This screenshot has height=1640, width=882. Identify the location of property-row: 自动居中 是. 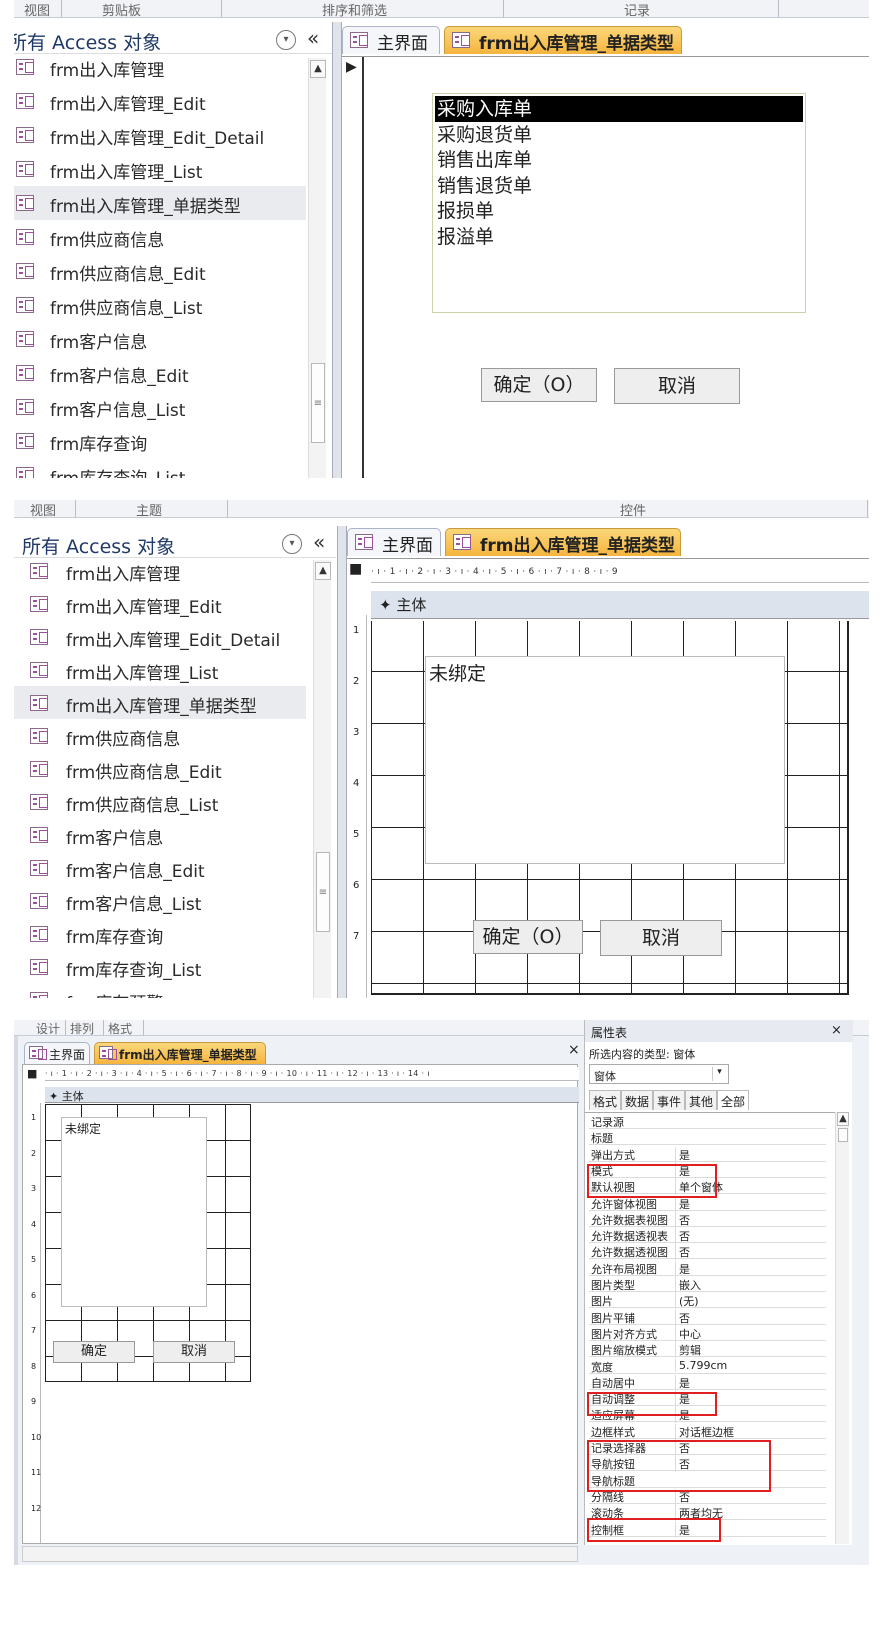
(707, 1382).